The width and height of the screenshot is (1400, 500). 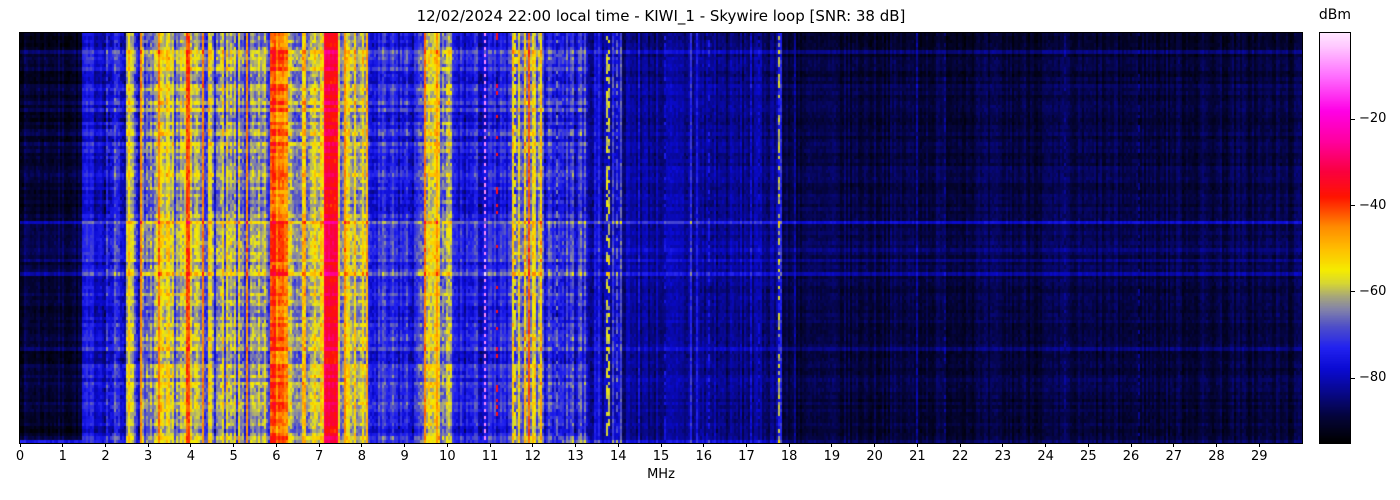 What do you see at coordinates (746, 456) in the screenshot?
I see `x-tick-label: 17` at bounding box center [746, 456].